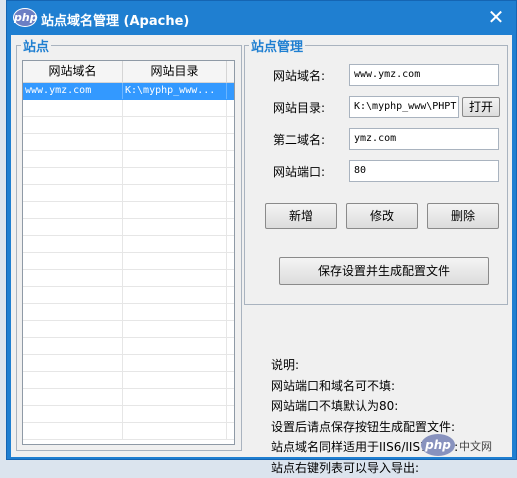  What do you see at coordinates (364, 406) in the screenshot?
I see `note-line: 网站端口不填默认为80:` at bounding box center [364, 406].